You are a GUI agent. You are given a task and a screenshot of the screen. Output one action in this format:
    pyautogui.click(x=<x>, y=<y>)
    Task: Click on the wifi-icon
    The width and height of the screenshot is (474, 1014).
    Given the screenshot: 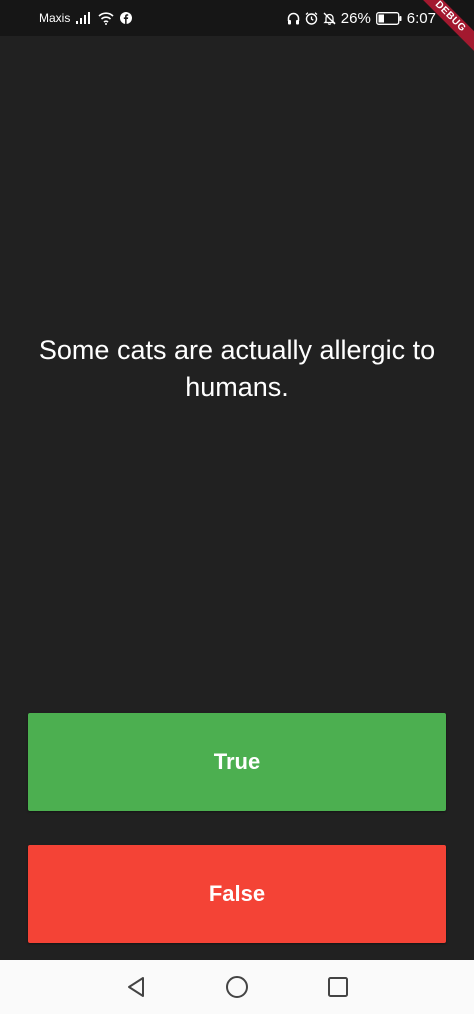 What is the action you would take?
    pyautogui.click(x=106, y=18)
    